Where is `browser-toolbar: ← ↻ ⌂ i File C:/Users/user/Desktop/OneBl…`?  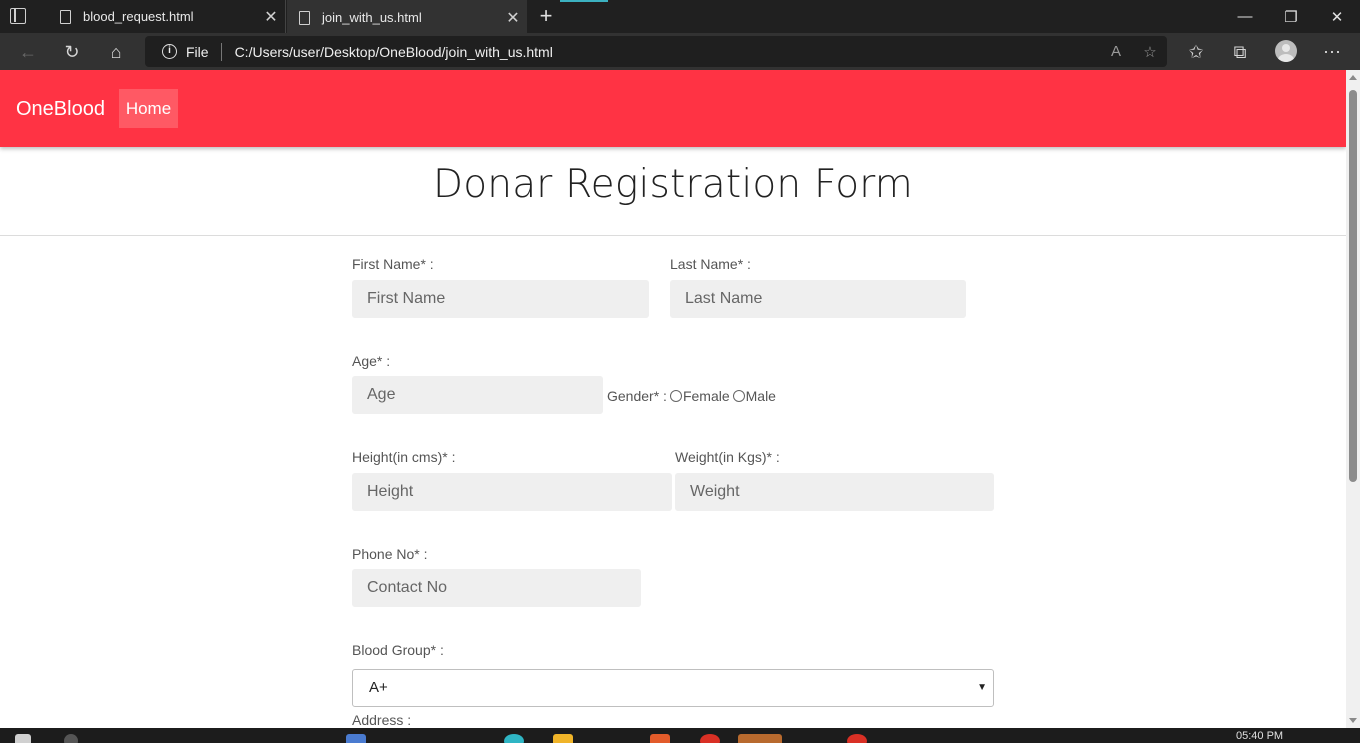
browser-toolbar: ← ↻ ⌂ i File C:/Users/user/Desktop/OneBl… is located at coordinates (680, 51).